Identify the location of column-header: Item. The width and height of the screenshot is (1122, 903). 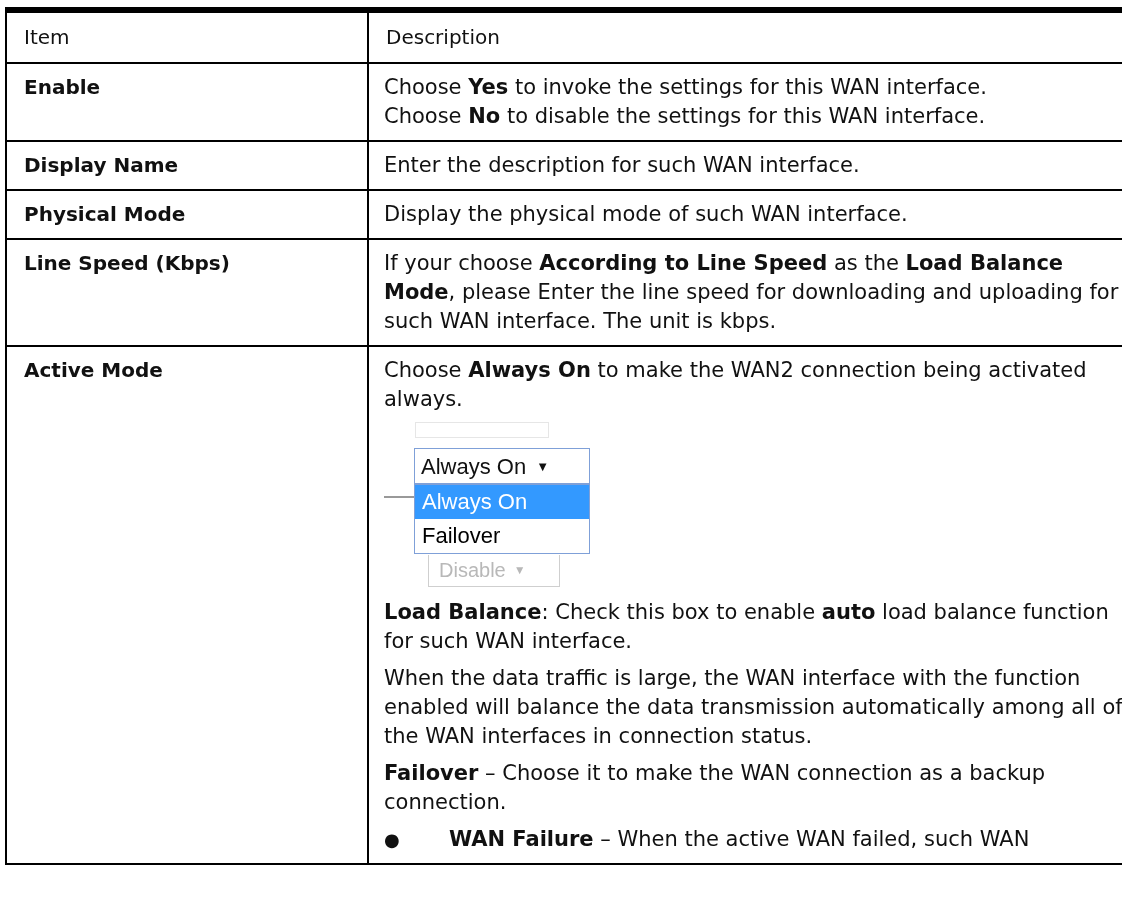
(188, 37).